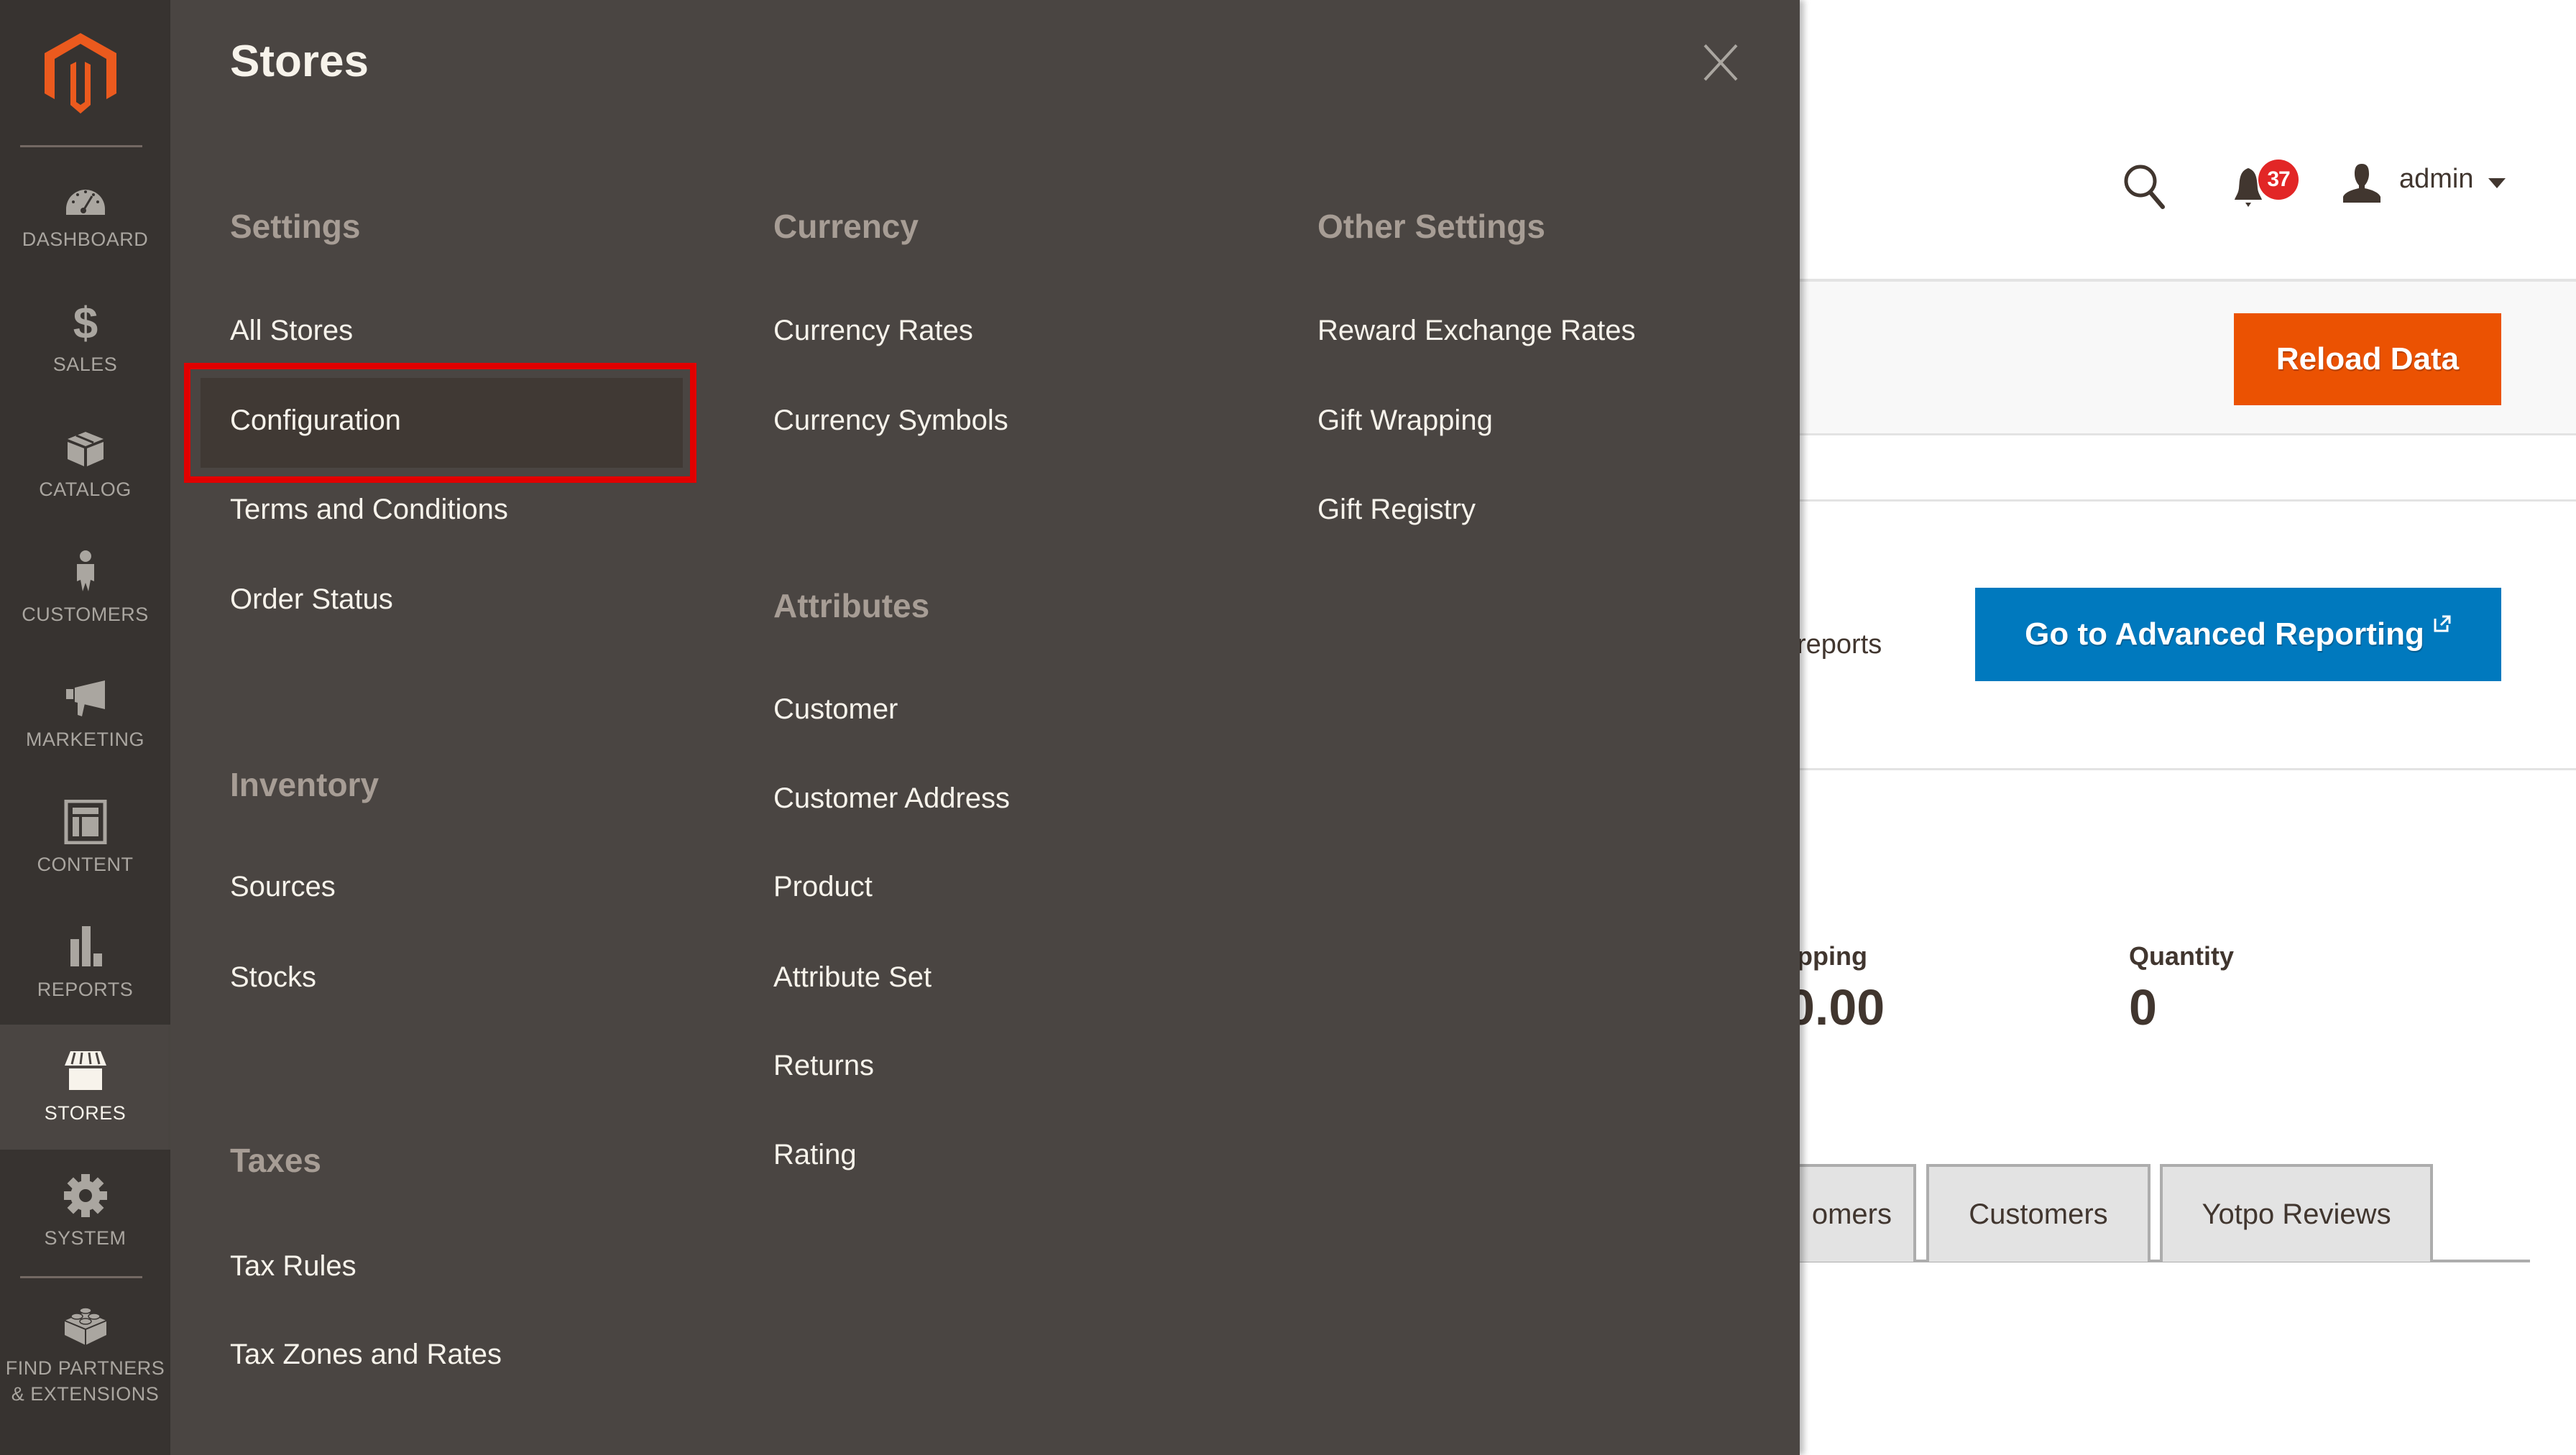 The image size is (2576, 1455). What do you see at coordinates (2362, 182) in the screenshot?
I see `user-avatar-icon` at bounding box center [2362, 182].